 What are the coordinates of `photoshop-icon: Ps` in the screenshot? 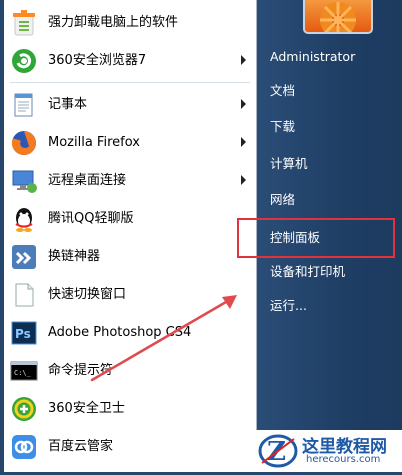 It's located at (24, 333).